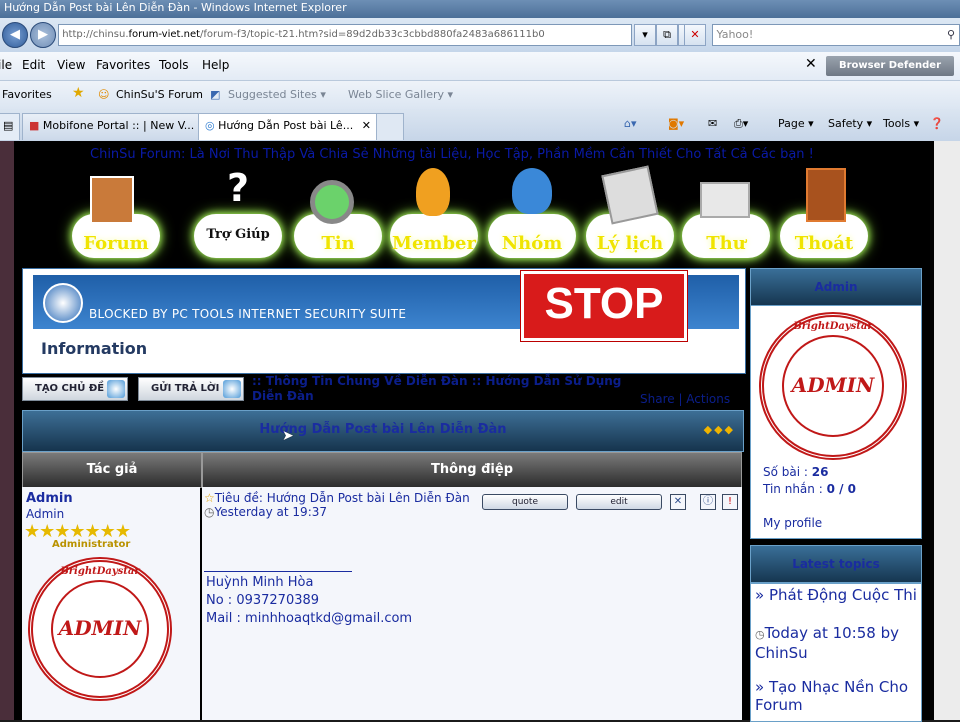  What do you see at coordinates (796, 123) in the screenshot?
I see `page-menu: Page ▾` at bounding box center [796, 123].